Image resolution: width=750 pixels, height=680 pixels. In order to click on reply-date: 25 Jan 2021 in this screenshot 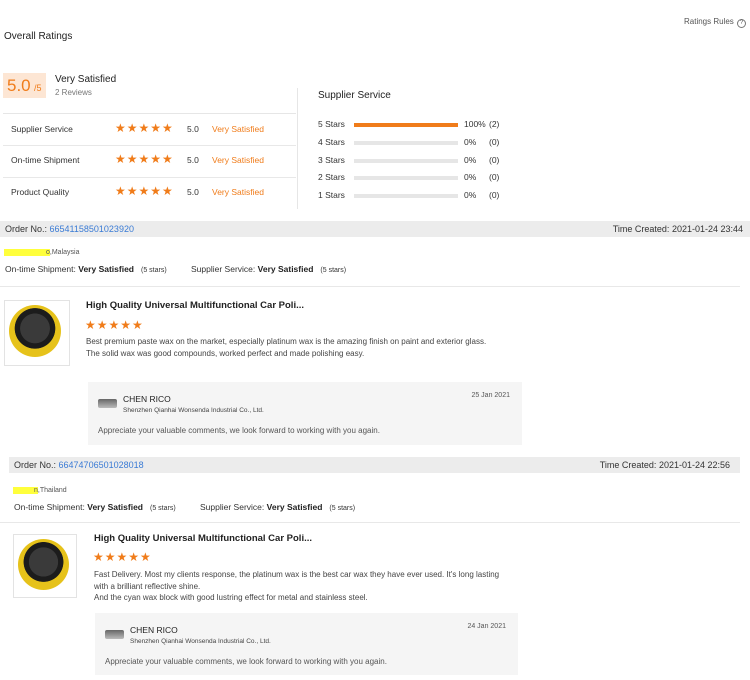, I will do `click(490, 395)`.